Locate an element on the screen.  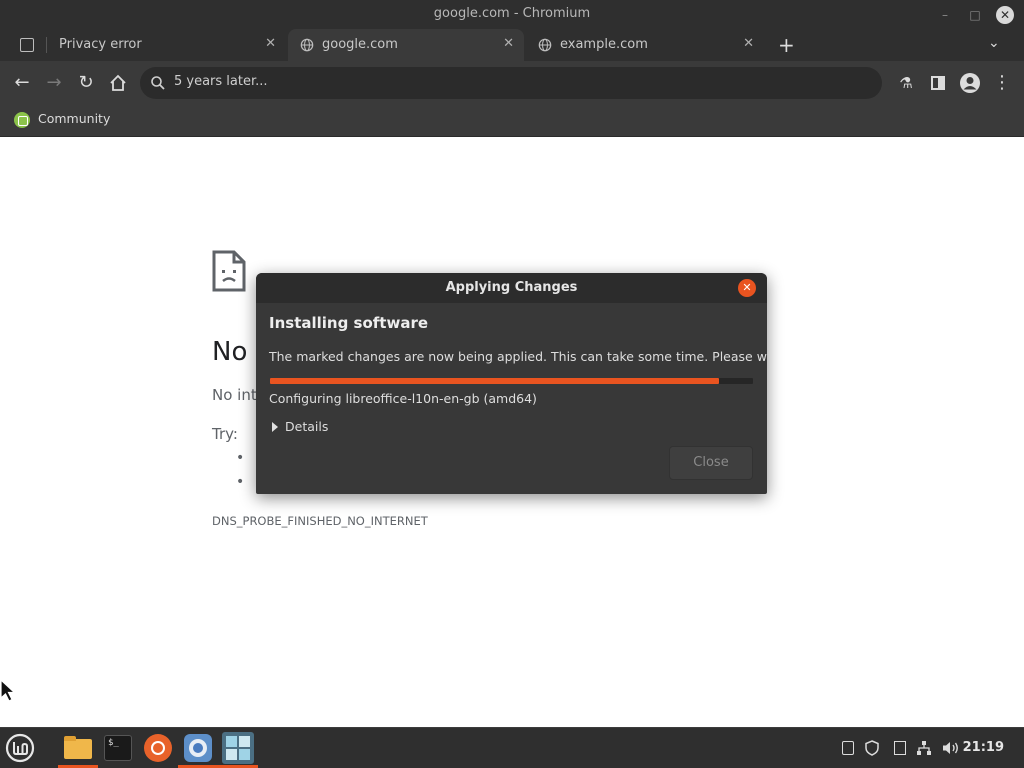
progress-bar is located at coordinates (511, 381).